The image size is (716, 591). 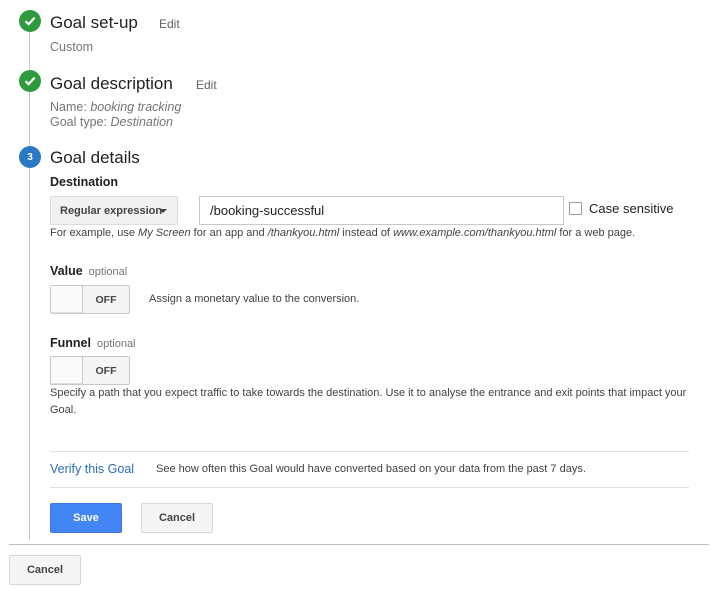 I want to click on hint-example-url: www.example.com/thankyou.html, so click(x=475, y=233).